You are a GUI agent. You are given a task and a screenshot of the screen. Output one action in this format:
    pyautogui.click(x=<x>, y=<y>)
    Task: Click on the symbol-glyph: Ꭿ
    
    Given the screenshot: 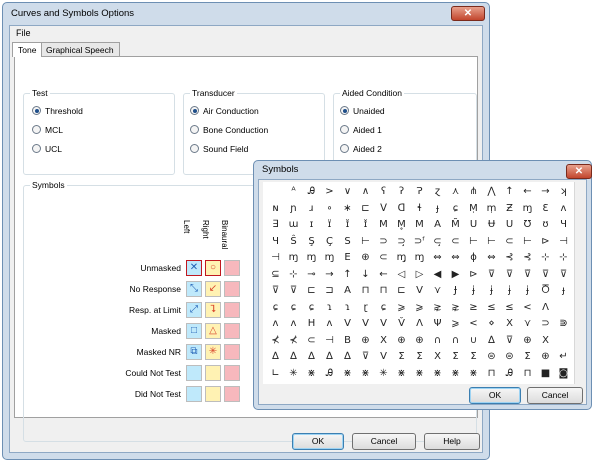 What is the action you would take?
    pyautogui.click(x=329, y=374)
    